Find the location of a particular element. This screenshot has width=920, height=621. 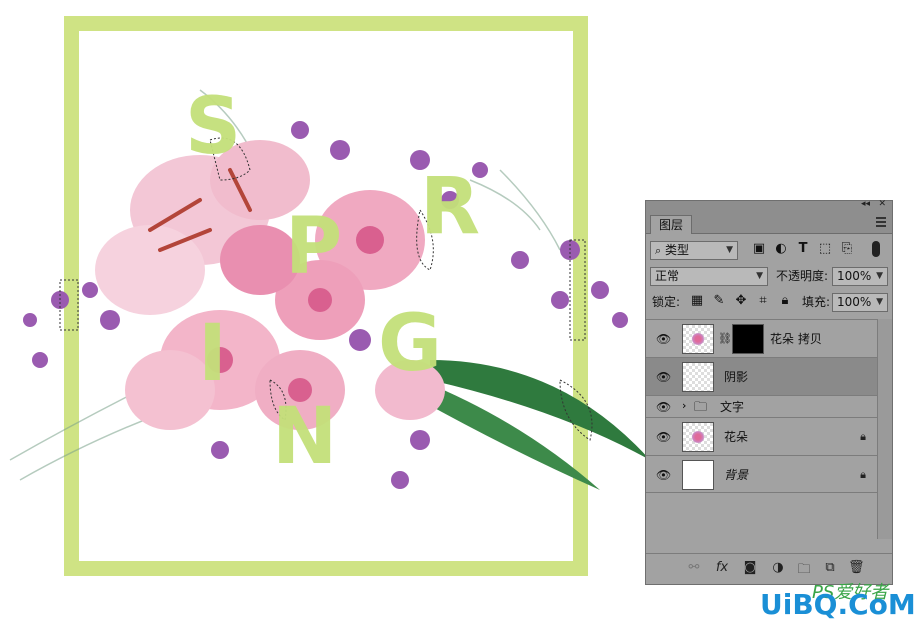

lock-row: 锁定: ▦ ✎ ✥ ⌗ 🔒︎ 填充: 100% ▼ is located at coordinates (769, 303).